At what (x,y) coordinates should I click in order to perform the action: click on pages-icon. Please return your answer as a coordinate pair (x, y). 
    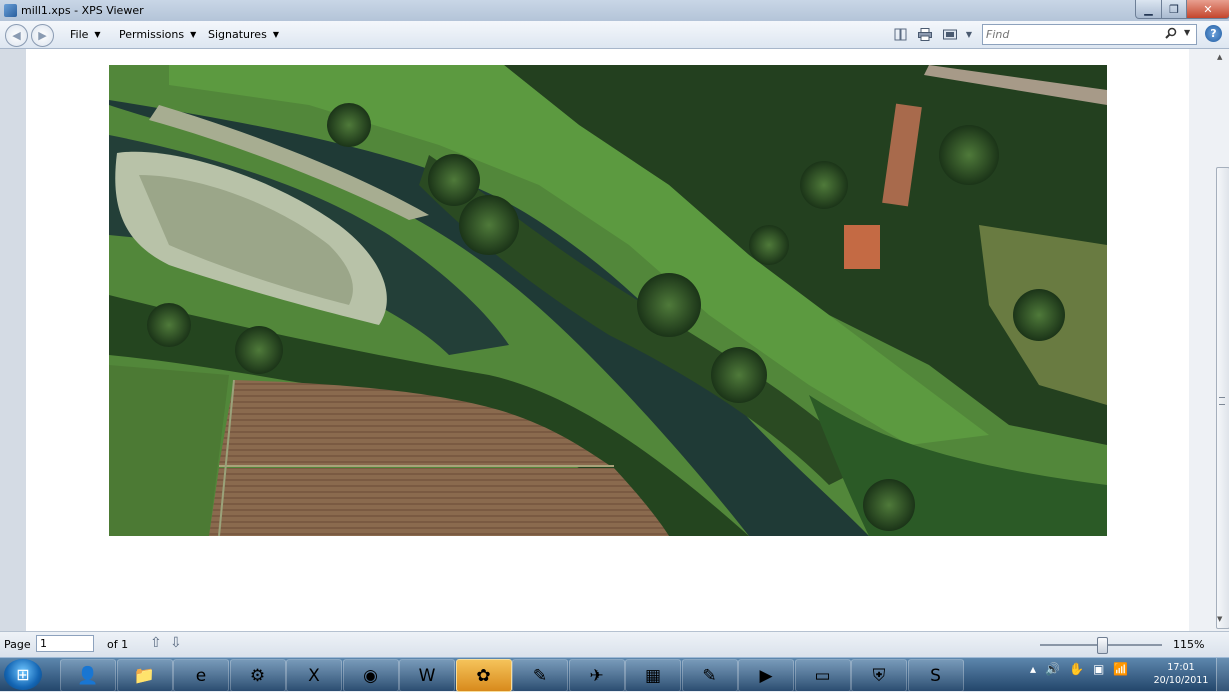
    Looking at the image, I should click on (900, 34).